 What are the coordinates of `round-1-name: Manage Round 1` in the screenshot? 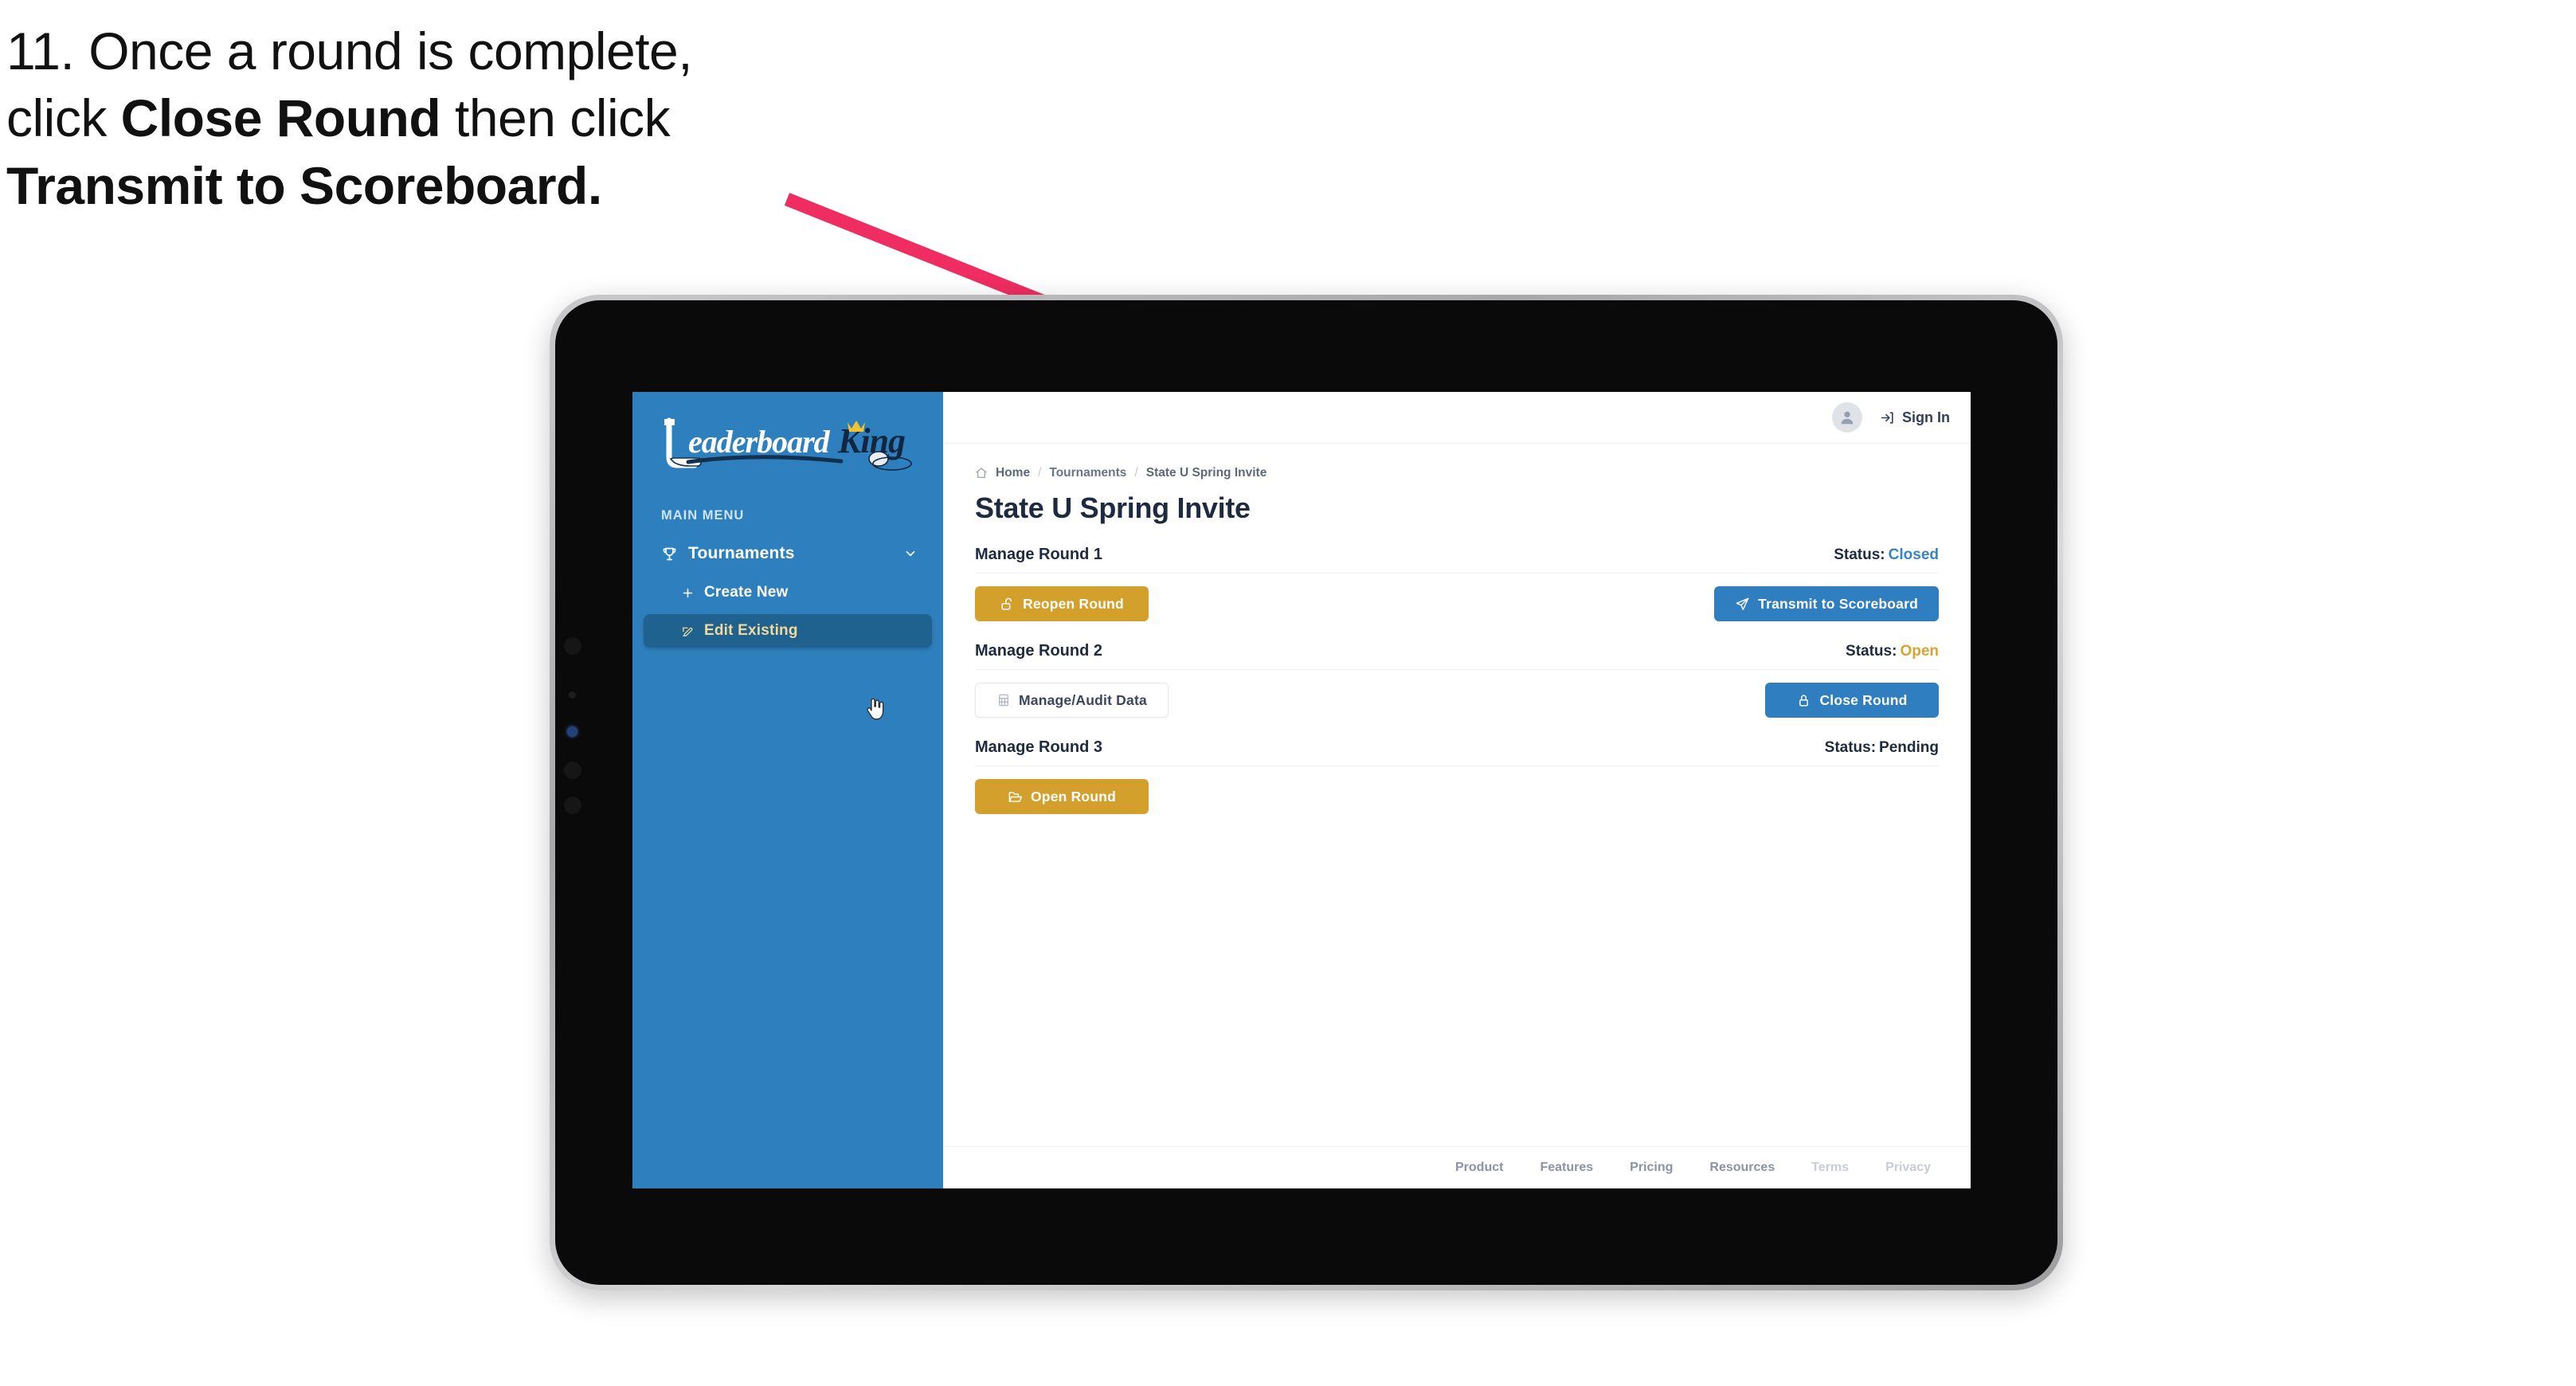 It's located at (1039, 554).